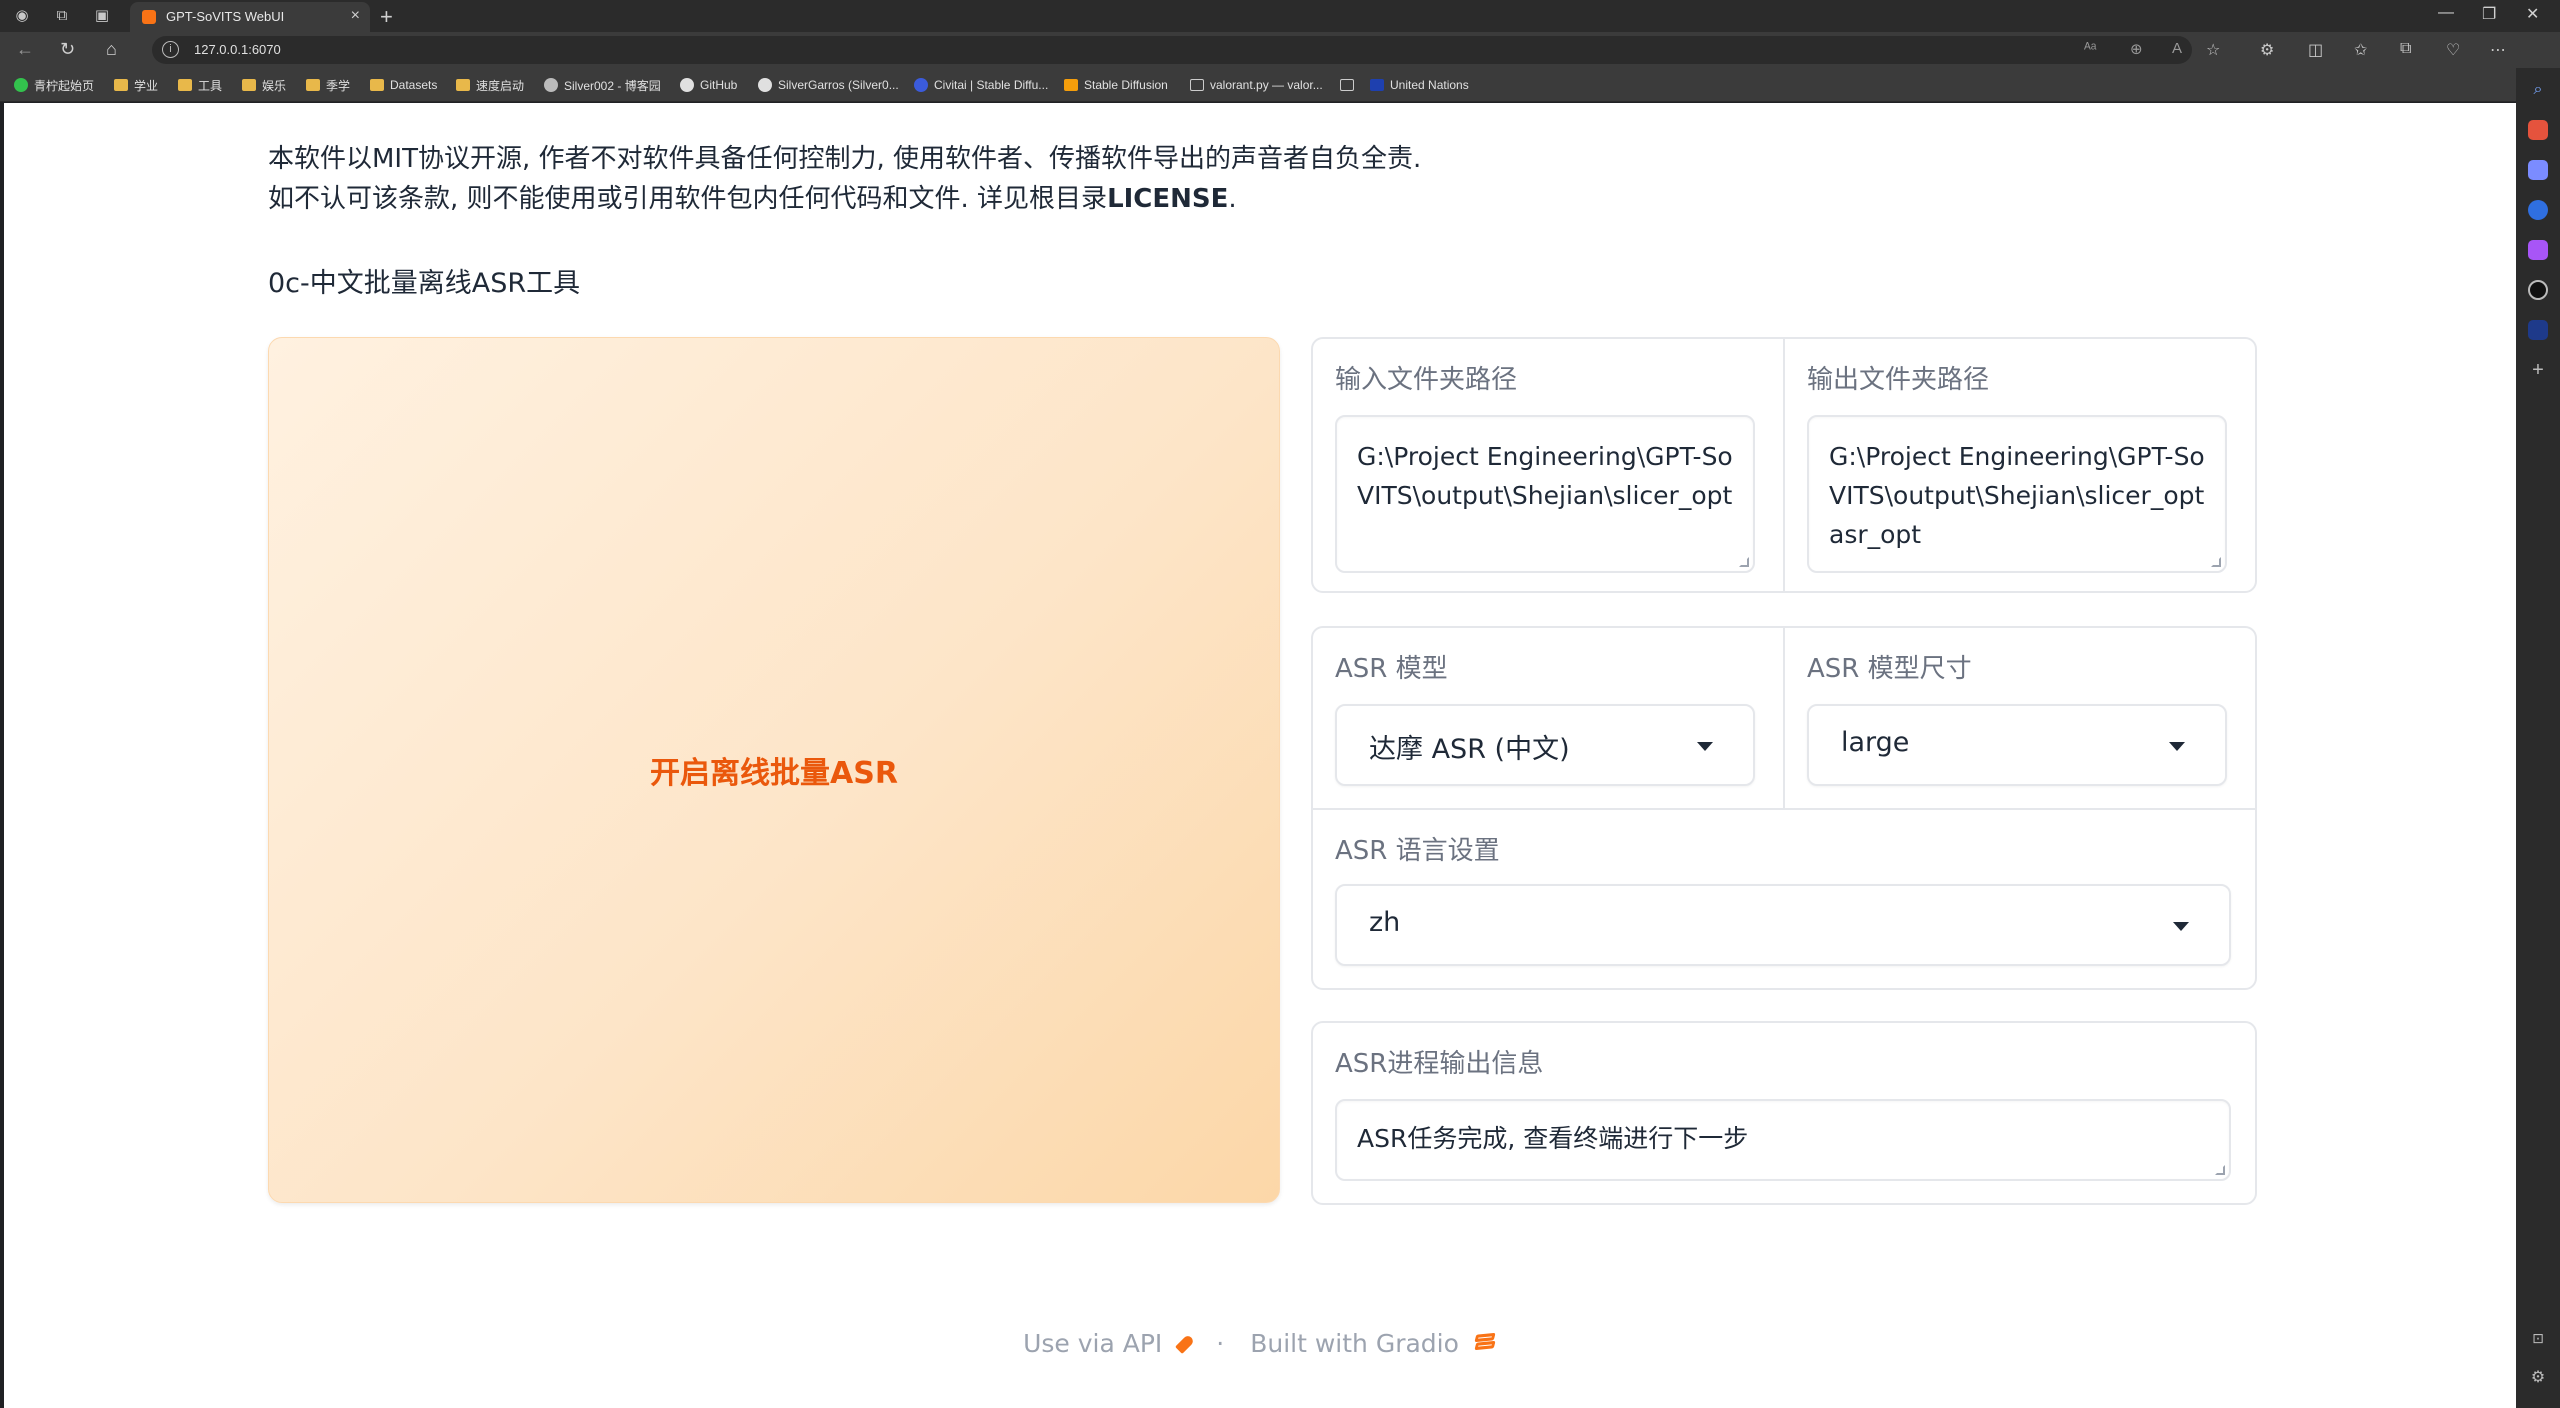 Image resolution: width=2560 pixels, height=1408 pixels. Describe the element at coordinates (67, 49) in the screenshot. I see `refresh-icon: ↻` at that location.